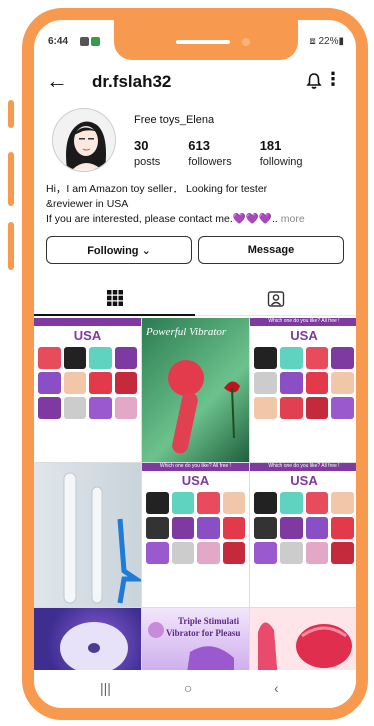 The height and width of the screenshot is (726, 374). I want to click on status-time: 6:44, so click(58, 41).